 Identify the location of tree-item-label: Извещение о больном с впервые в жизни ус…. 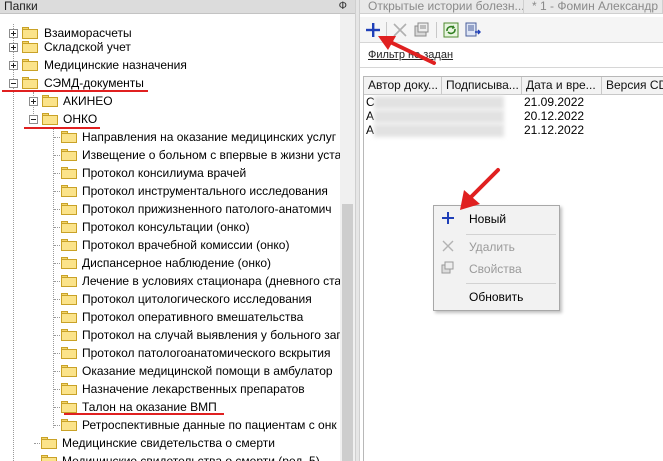
(211, 155).